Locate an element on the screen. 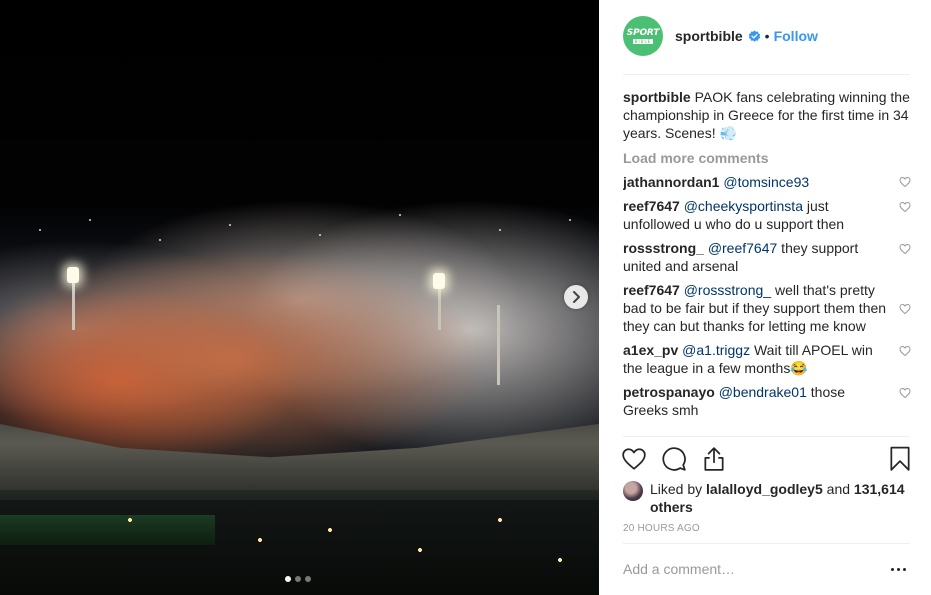 The image size is (931, 595). avatar-logo-subtext: BIBLE is located at coordinates (643, 41).